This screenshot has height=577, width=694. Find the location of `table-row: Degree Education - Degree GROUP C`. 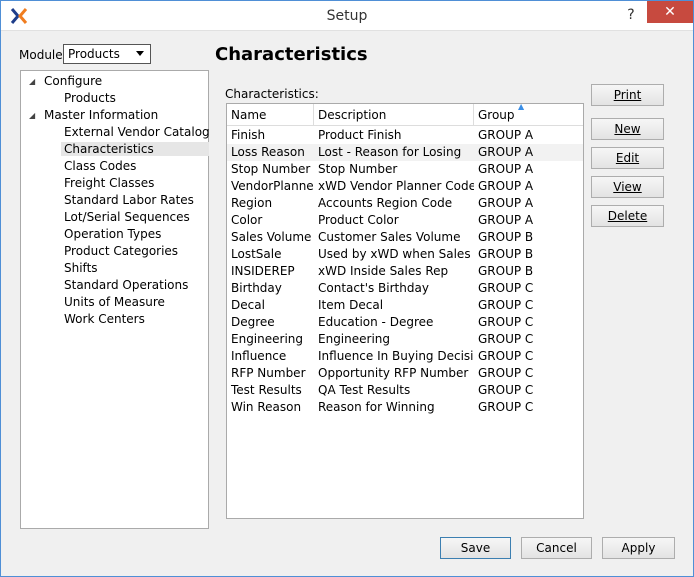

table-row: Degree Education - Degree GROUP C is located at coordinates (405, 322).